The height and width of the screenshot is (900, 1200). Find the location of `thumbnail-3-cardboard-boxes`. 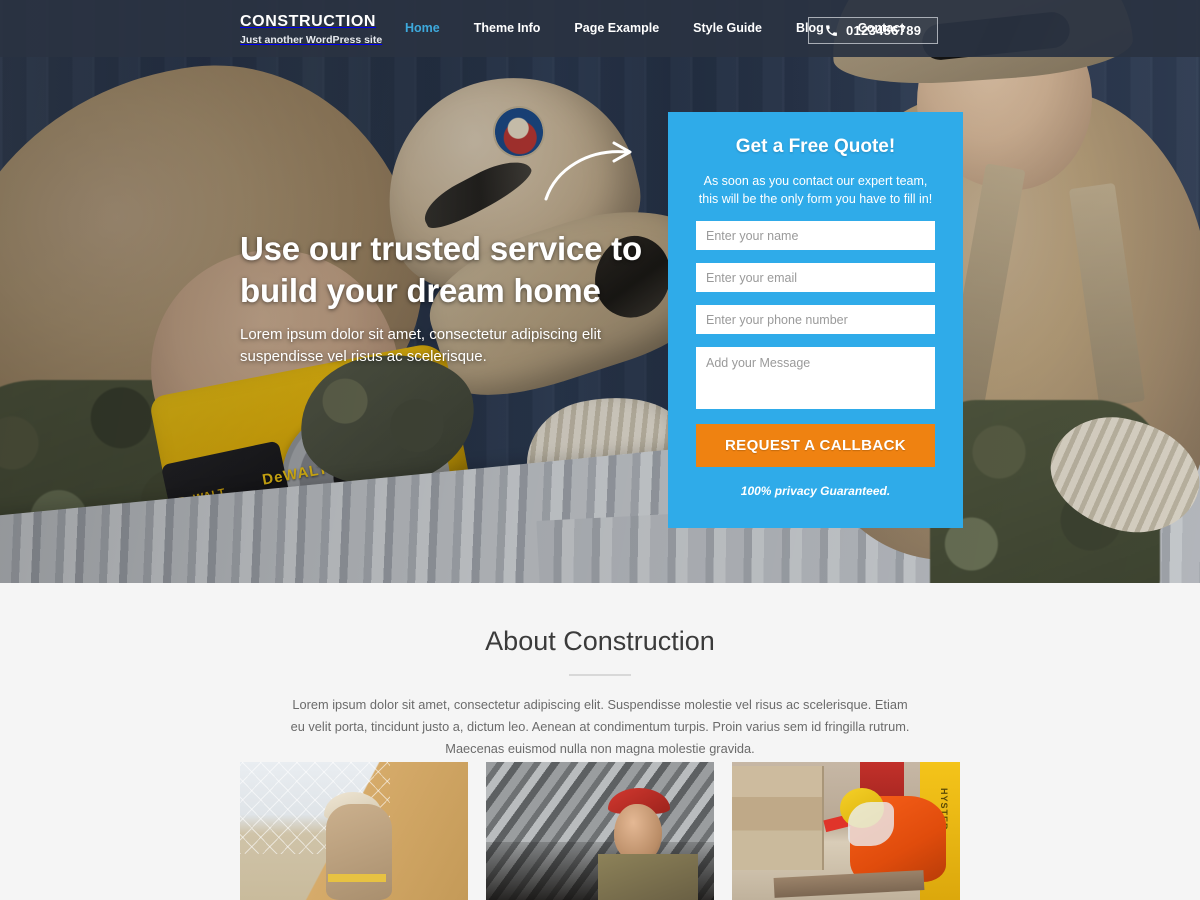

thumbnail-3-cardboard-boxes is located at coordinates (778, 818).